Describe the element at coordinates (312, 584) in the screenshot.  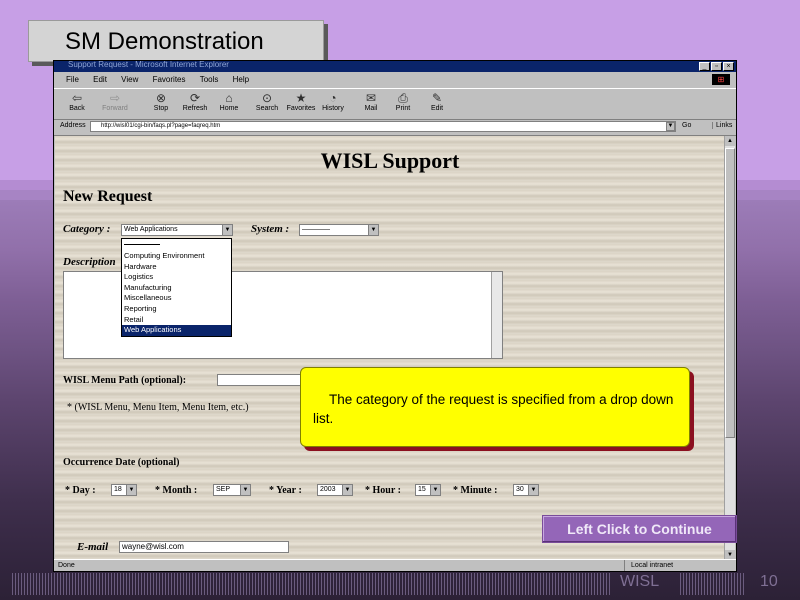
I see `footer-stripes` at that location.